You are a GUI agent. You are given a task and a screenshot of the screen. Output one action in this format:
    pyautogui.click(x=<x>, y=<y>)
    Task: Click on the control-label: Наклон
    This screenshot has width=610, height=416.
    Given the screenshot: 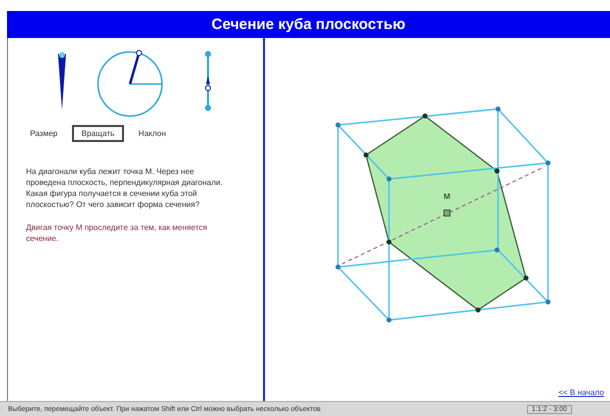 What is the action you would take?
    pyautogui.click(x=152, y=133)
    